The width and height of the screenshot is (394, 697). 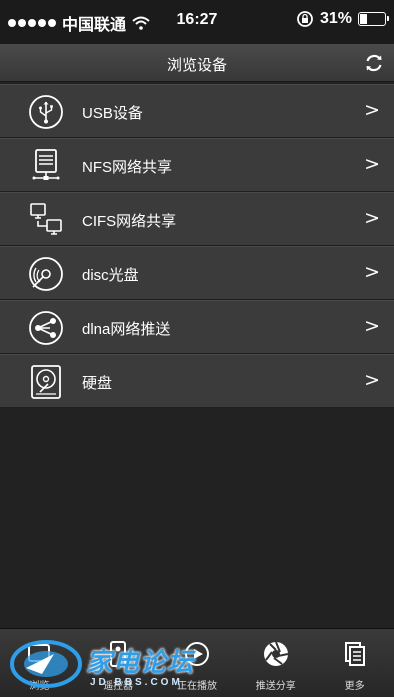 What do you see at coordinates (197, 381) in the screenshot?
I see `list-item-harddisk: 硬盘 >` at bounding box center [197, 381].